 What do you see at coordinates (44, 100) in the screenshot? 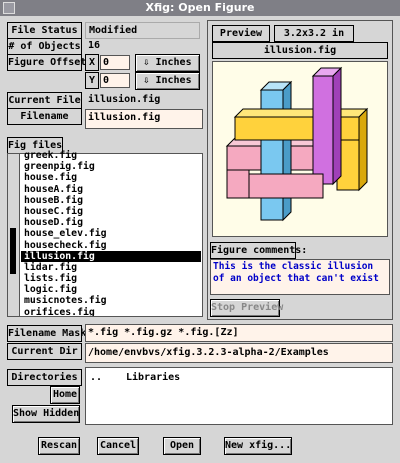
I see `current-file-label: Current File` at bounding box center [44, 100].